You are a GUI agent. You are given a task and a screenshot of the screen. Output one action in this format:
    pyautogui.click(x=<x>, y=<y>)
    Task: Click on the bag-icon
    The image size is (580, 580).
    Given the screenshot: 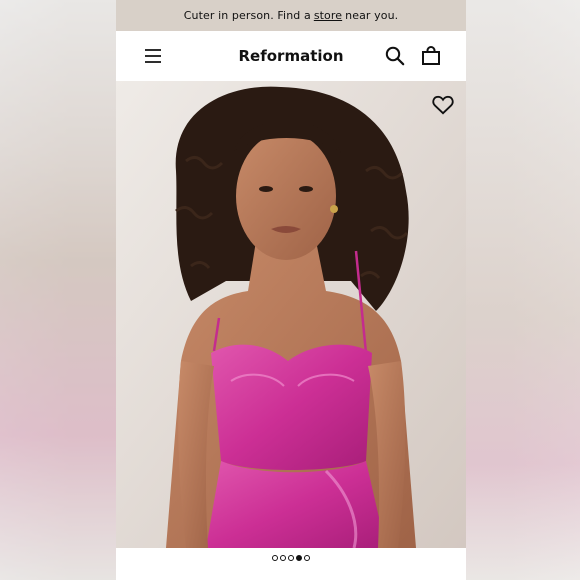 What is the action you would take?
    pyautogui.click(x=431, y=56)
    